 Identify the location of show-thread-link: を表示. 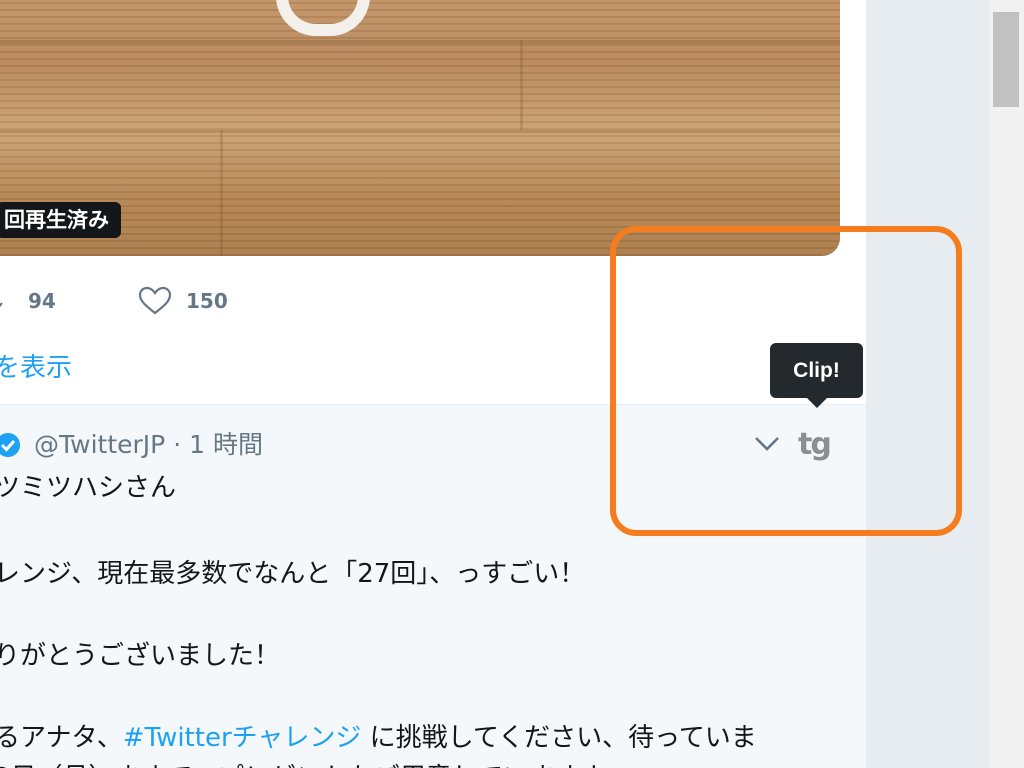
(36, 365).